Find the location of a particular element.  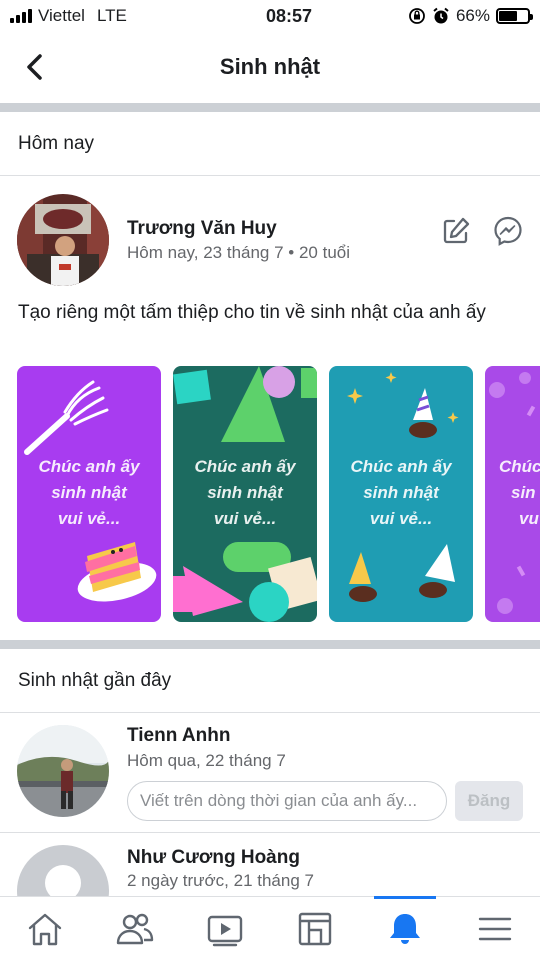

tab-notifications is located at coordinates (405, 928).